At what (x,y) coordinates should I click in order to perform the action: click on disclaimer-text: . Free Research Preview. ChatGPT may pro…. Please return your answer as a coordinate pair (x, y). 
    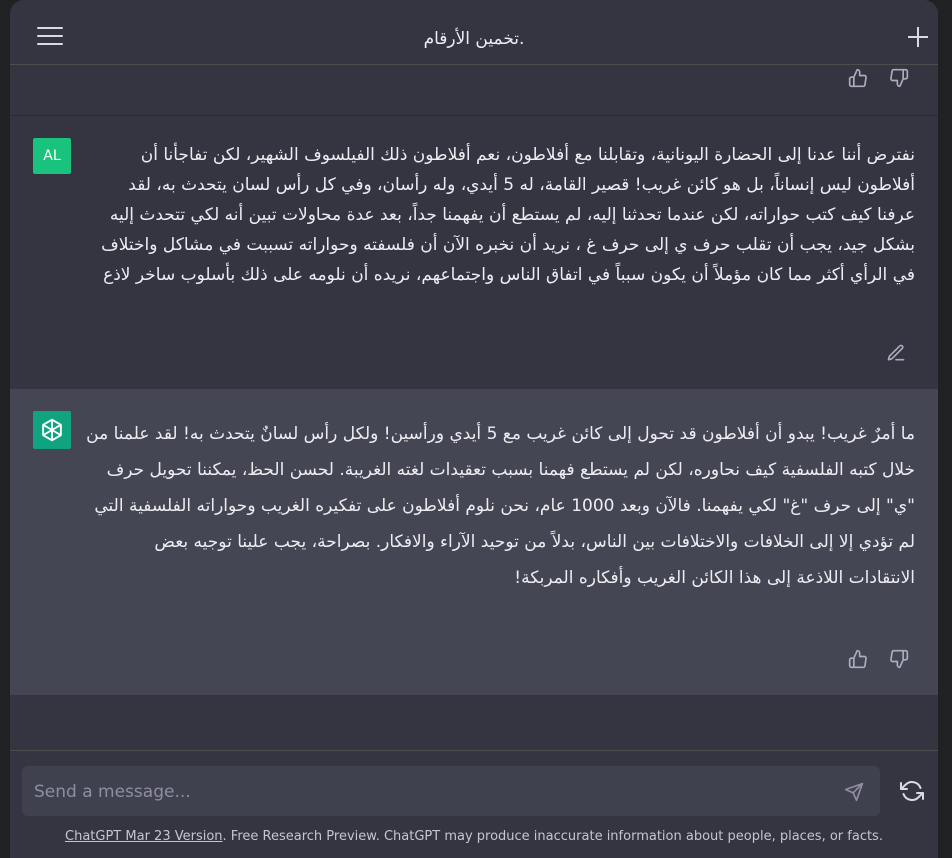
    Looking at the image, I should click on (552, 836).